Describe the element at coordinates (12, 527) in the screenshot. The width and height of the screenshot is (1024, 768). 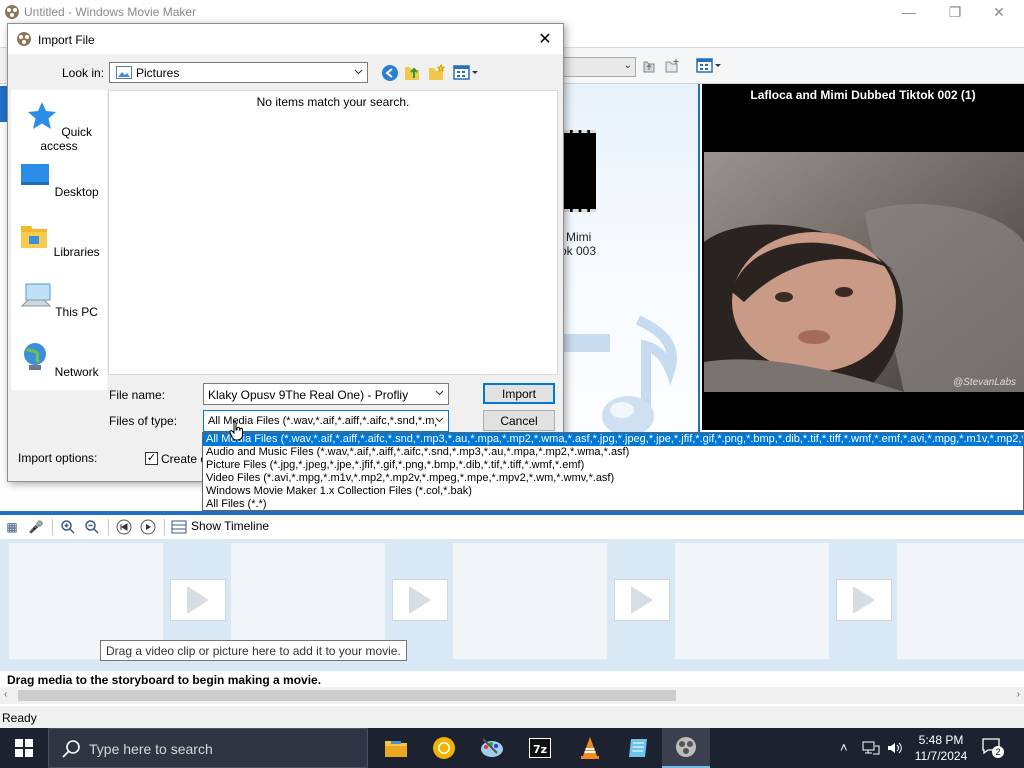
I see `set-audio-levels-icon: ▦` at that location.